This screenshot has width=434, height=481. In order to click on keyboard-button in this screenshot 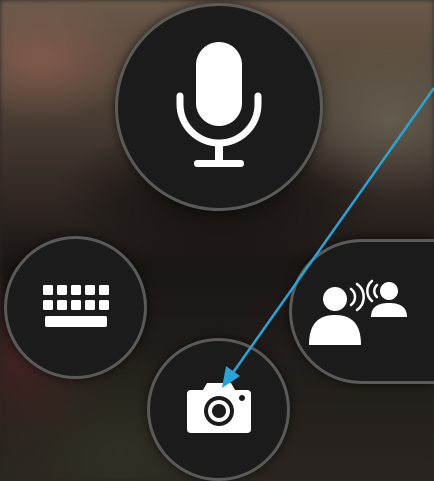, I will do `click(75, 307)`.